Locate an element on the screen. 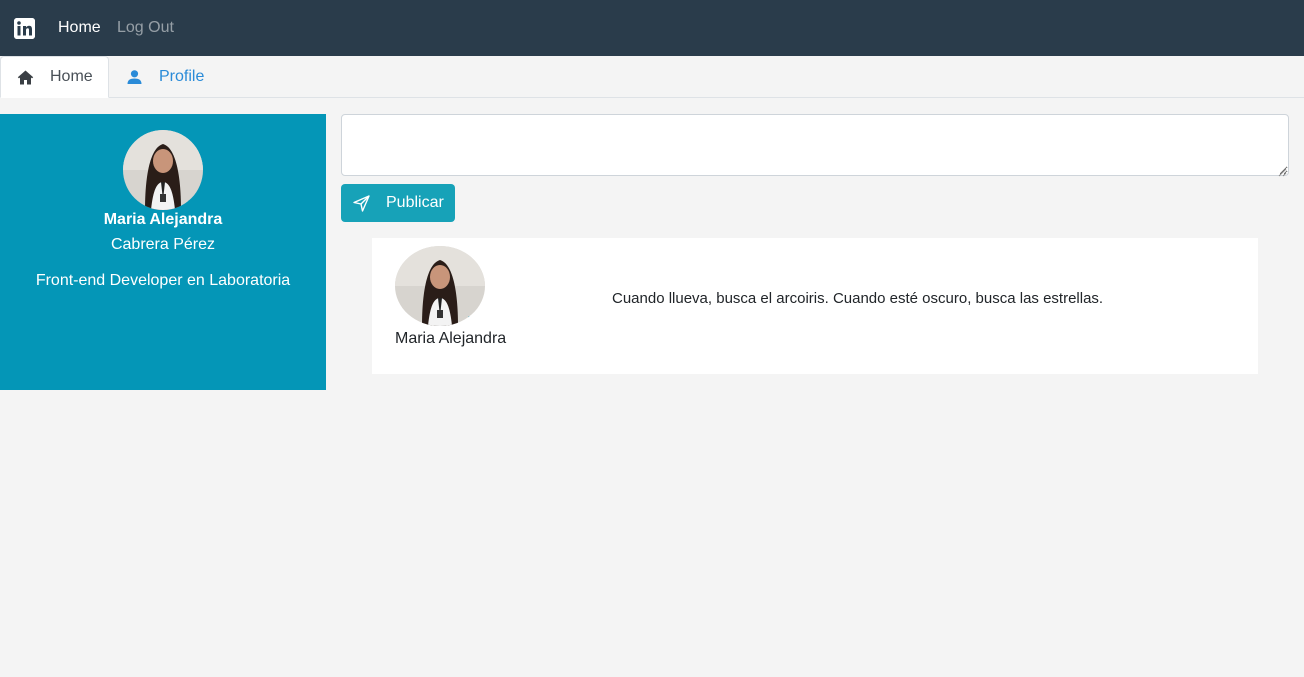 Image resolution: width=1304 pixels, height=677 pixels. post-input is located at coordinates (815, 145).